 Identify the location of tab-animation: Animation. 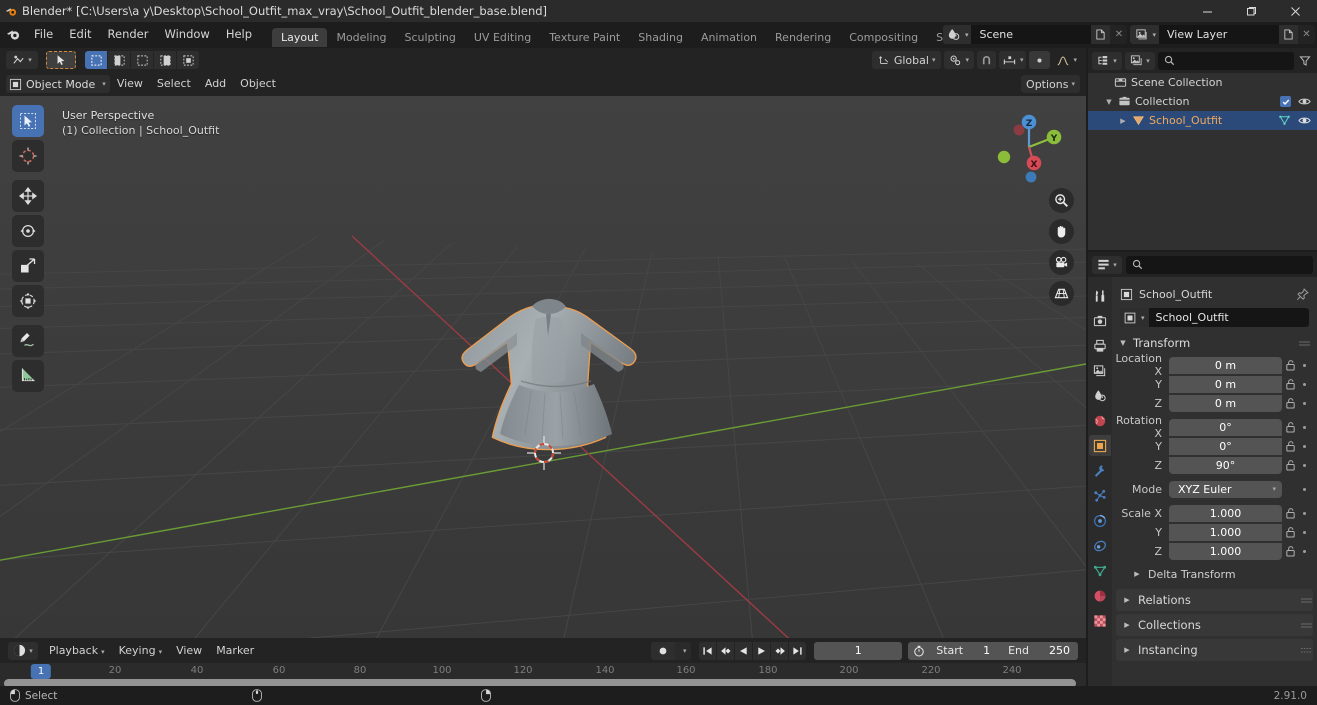
(729, 37).